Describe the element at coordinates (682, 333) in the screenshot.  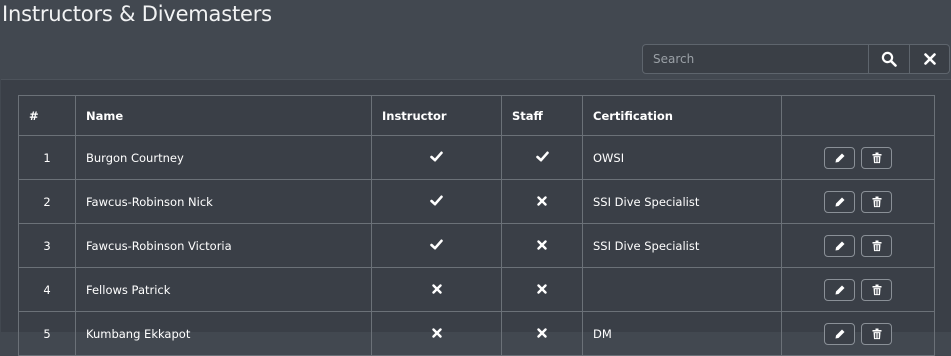
I see `row-certification: DM` at that location.